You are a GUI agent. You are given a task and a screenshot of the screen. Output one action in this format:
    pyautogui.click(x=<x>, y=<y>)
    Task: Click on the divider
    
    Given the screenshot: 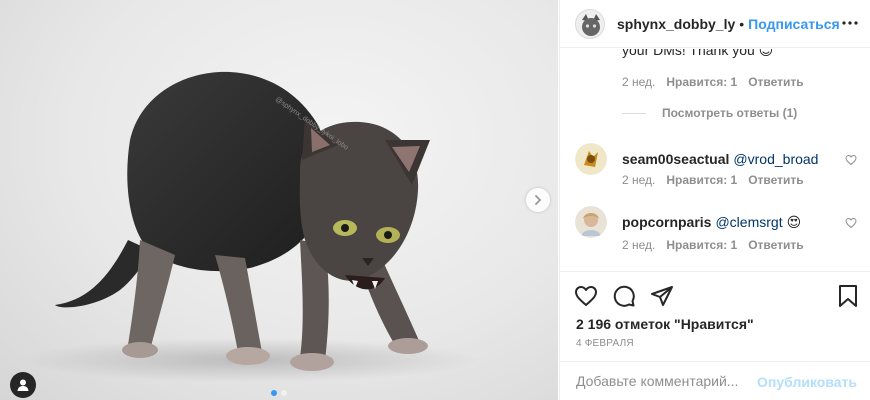 What is the action you would take?
    pyautogui.click(x=634, y=113)
    